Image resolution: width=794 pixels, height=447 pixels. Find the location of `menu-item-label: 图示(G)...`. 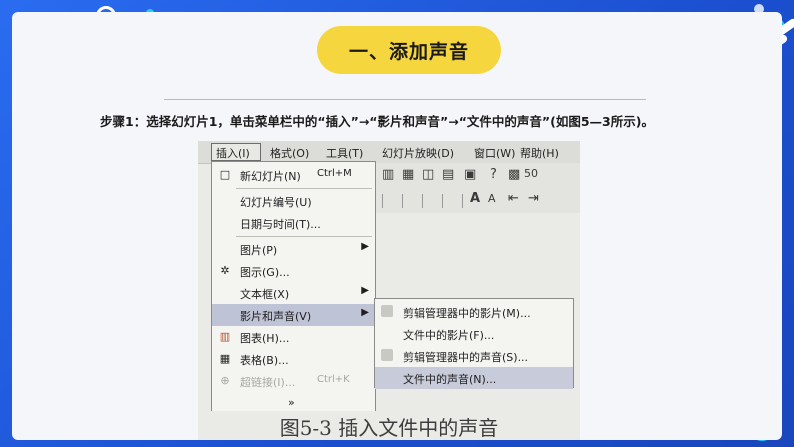

menu-item-label: 图示(G)... is located at coordinates (265, 272).